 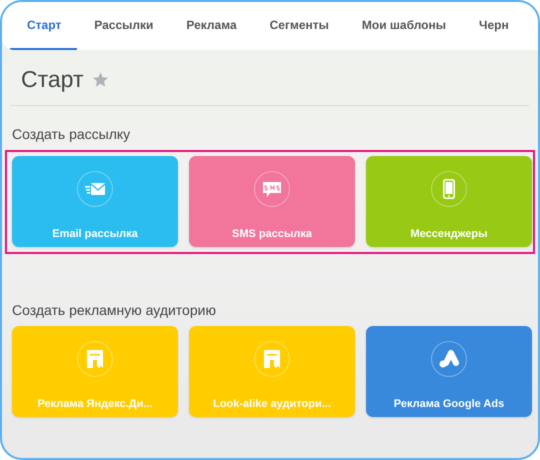 I want to click on nav-tab: Мои шаблоны, so click(x=403, y=26).